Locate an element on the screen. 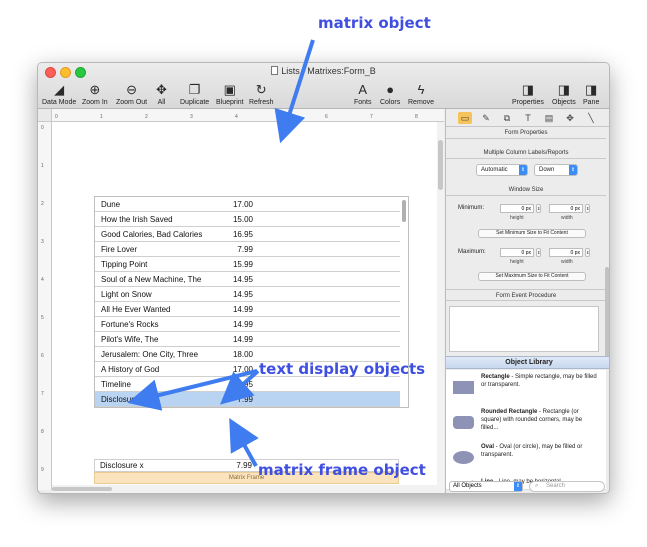 Image resolution: width=647 pixels, height=547 pixels. ruler-corner is located at coordinates (45, 115).